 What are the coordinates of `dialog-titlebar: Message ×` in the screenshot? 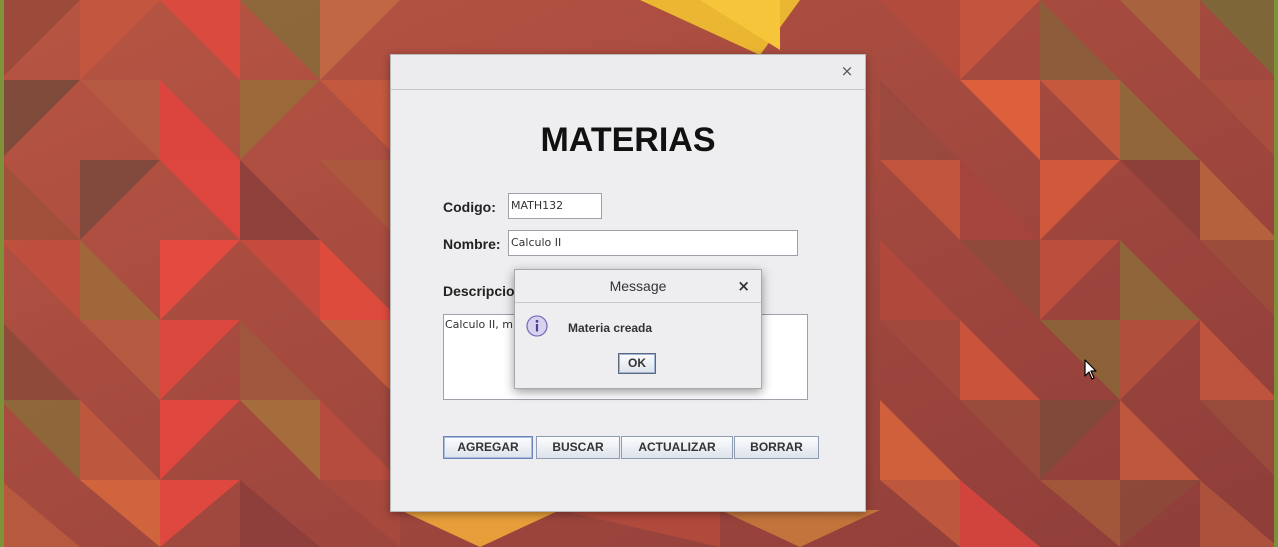 It's located at (638, 286).